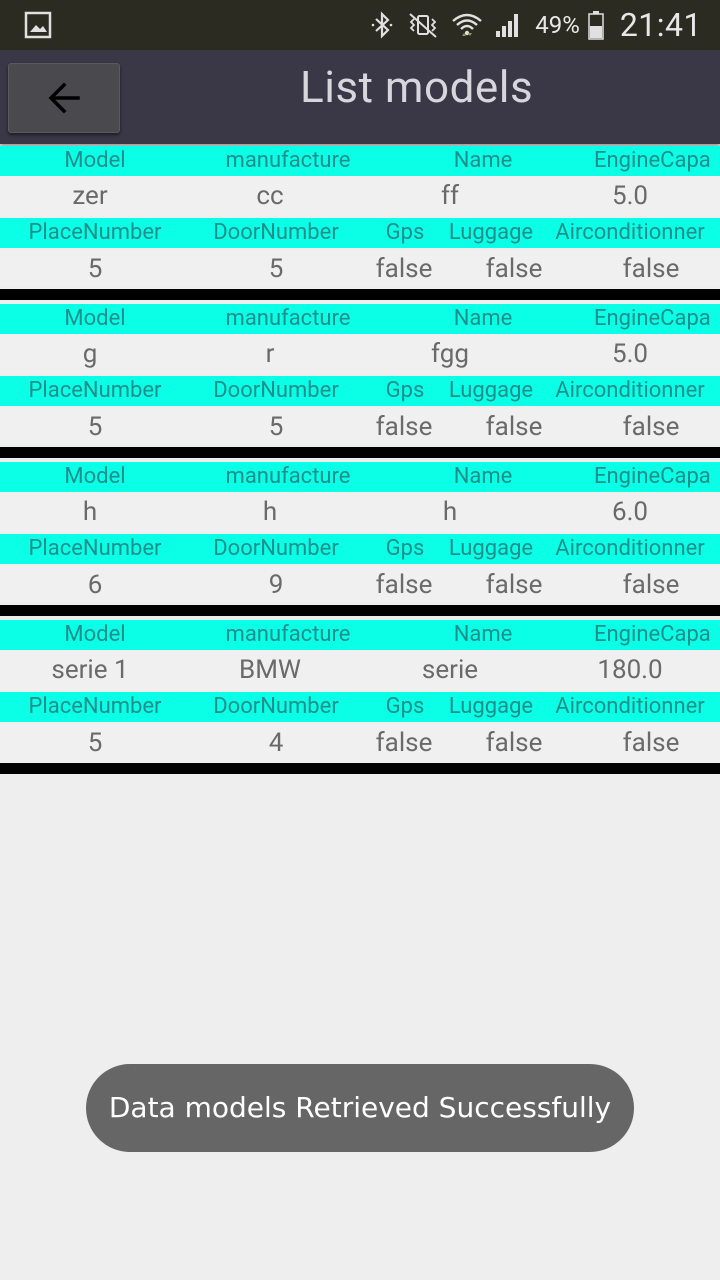 The height and width of the screenshot is (1280, 720). I want to click on door-number-value: 9, so click(276, 585).